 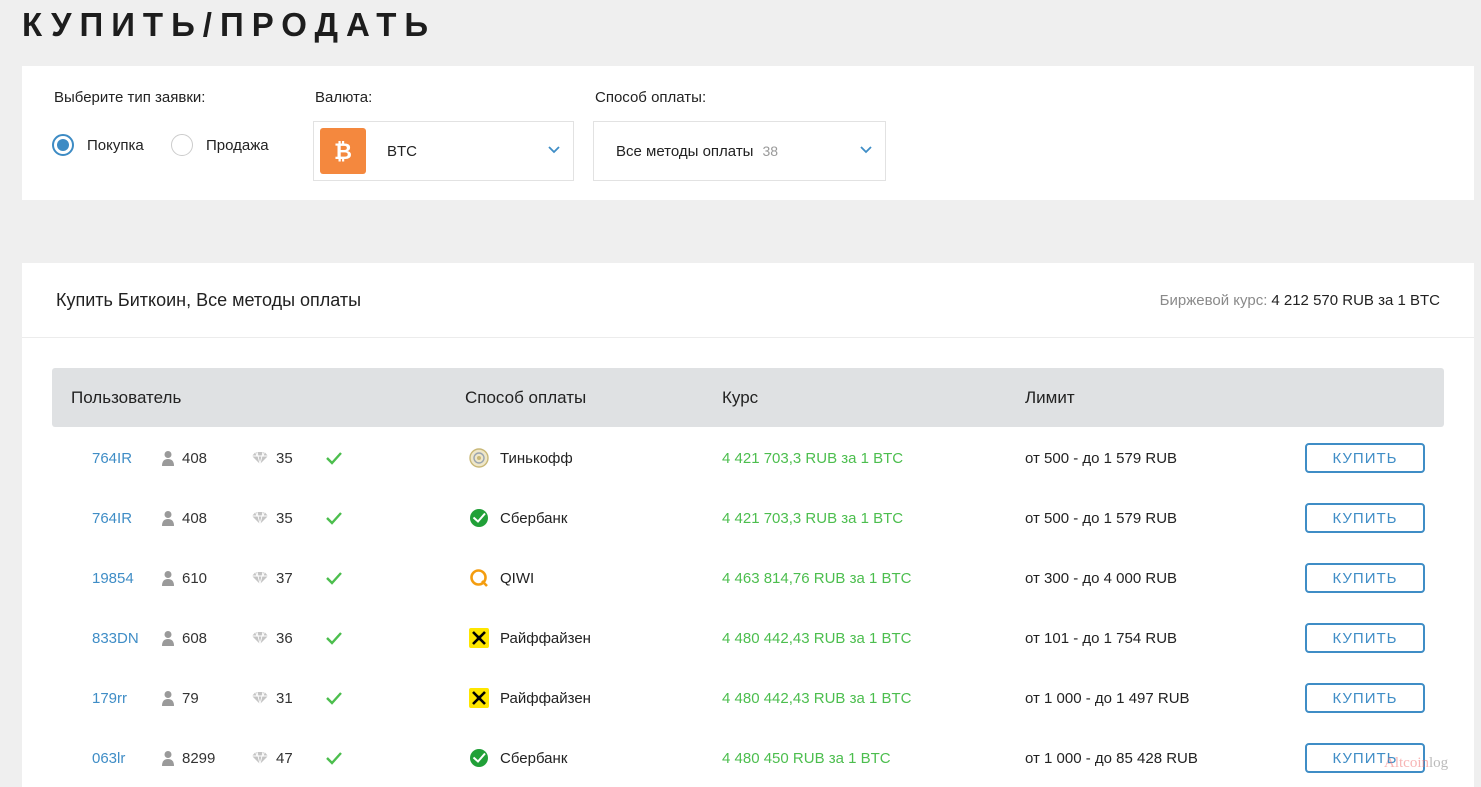 What do you see at coordinates (402, 151) in the screenshot?
I see `currency-value: BTC` at bounding box center [402, 151].